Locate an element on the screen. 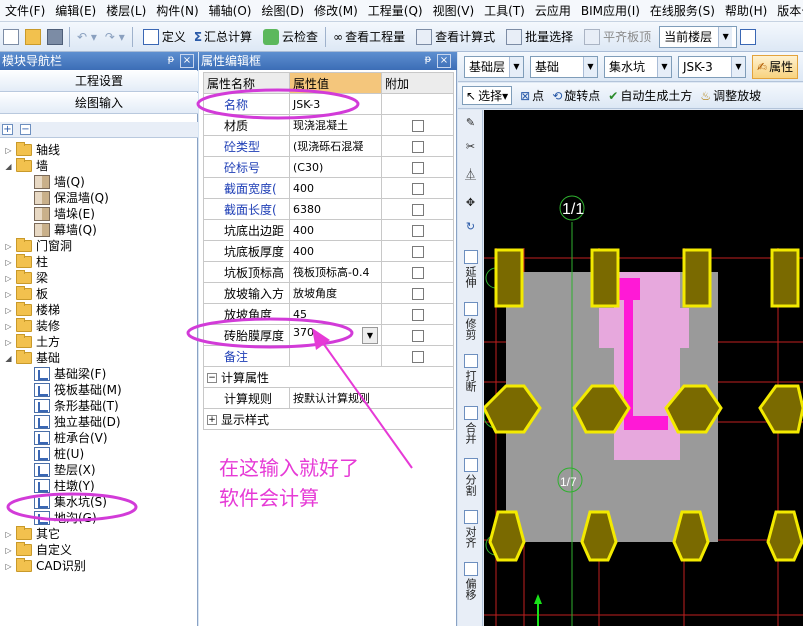 The height and width of the screenshot is (626, 803). property-value: 放坡角度 is located at coordinates (335, 293).